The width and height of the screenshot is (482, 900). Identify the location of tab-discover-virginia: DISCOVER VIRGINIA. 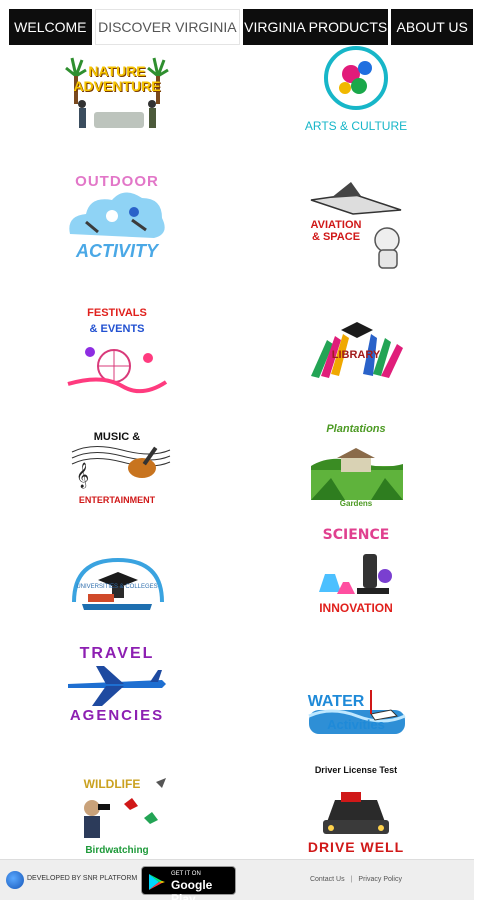
(167, 27).